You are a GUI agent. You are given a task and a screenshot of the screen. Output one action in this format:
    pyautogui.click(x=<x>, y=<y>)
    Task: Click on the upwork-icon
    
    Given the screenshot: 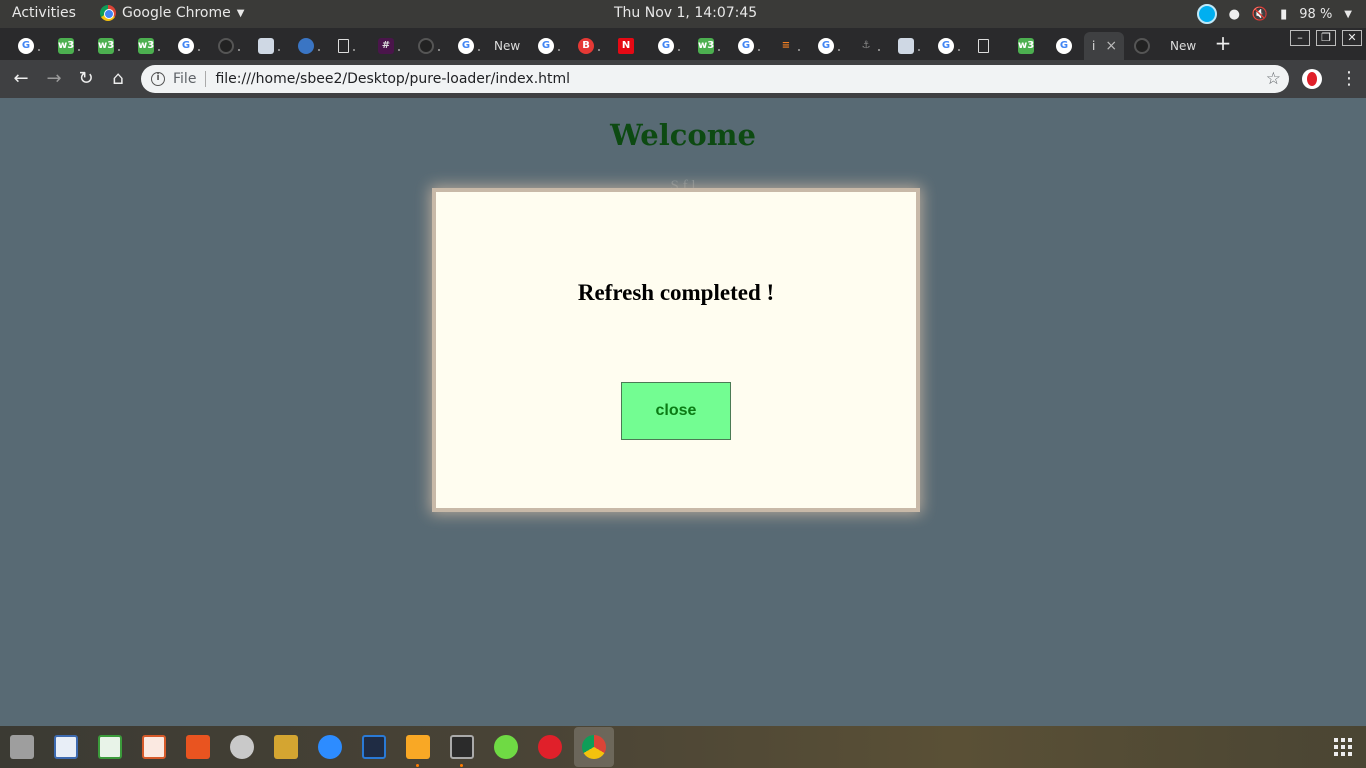 What is the action you would take?
    pyautogui.click(x=506, y=747)
    